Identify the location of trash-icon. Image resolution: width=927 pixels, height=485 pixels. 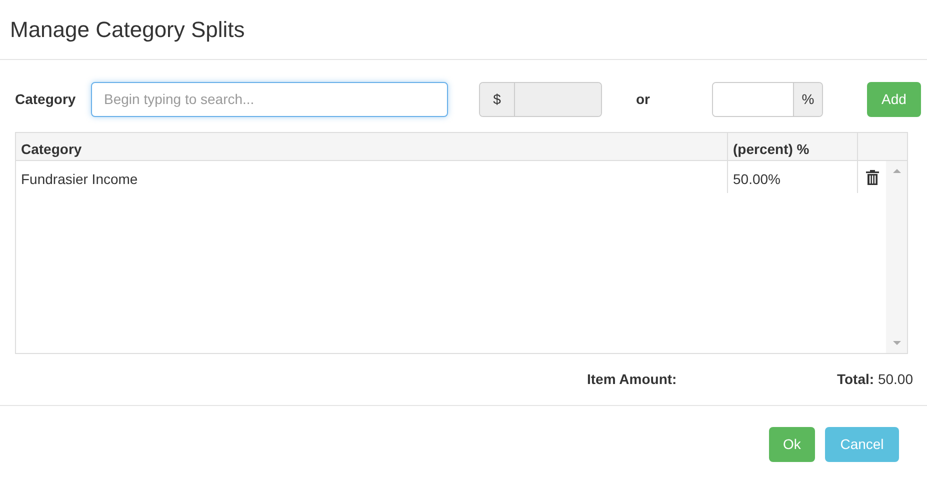
(872, 177).